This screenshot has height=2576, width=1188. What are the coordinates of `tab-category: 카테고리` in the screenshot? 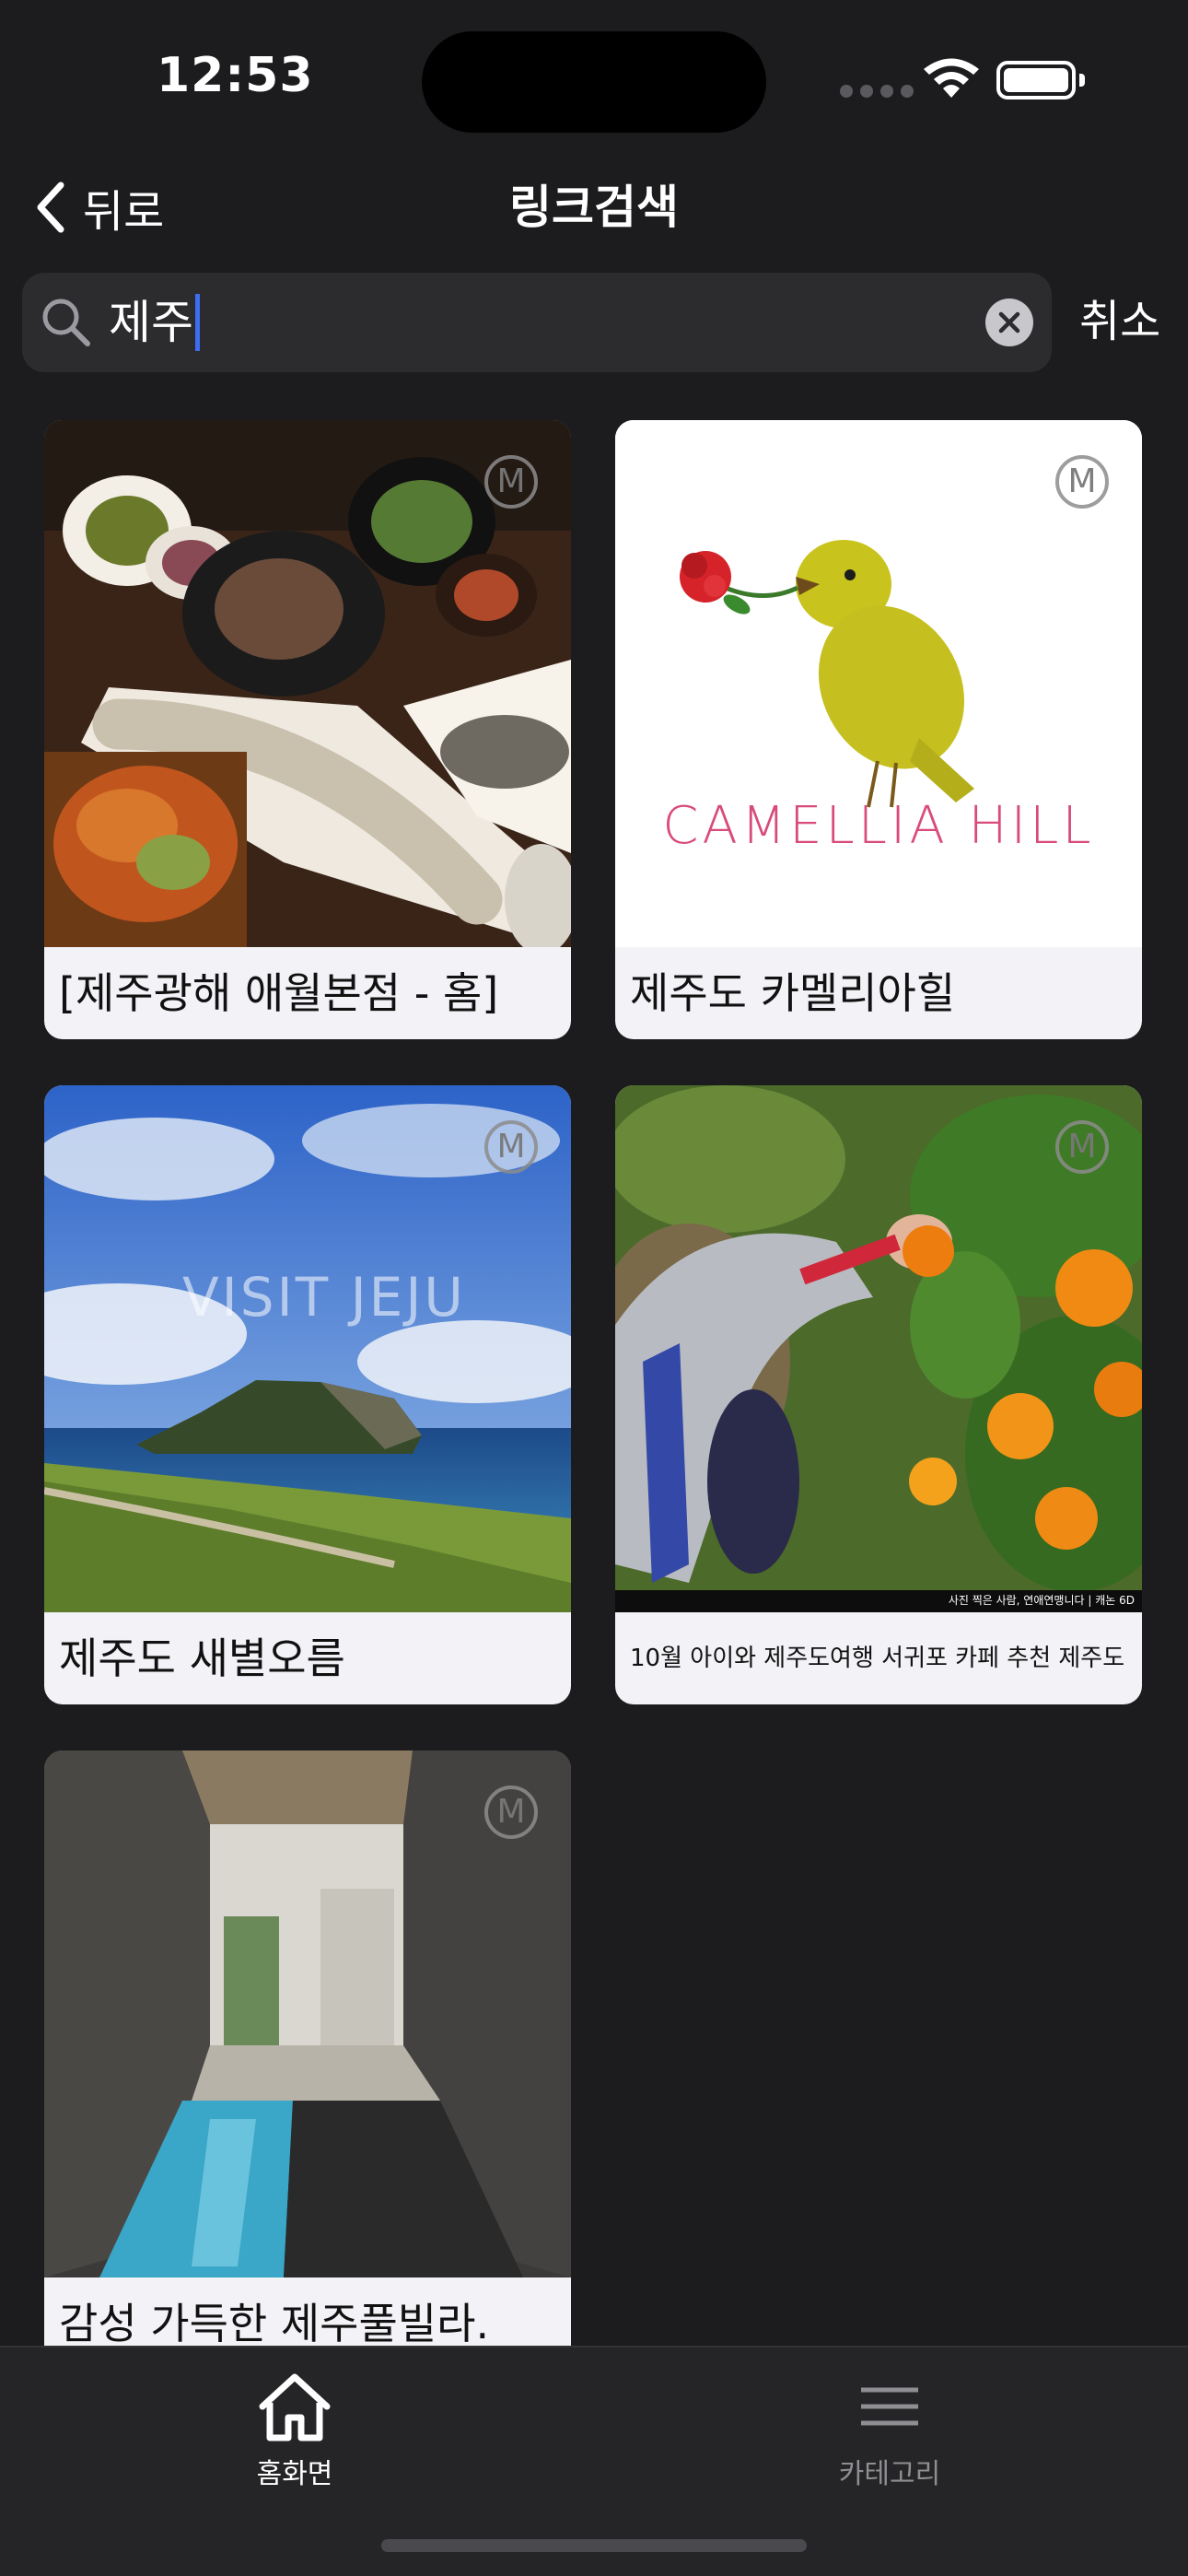 It's located at (889, 2430).